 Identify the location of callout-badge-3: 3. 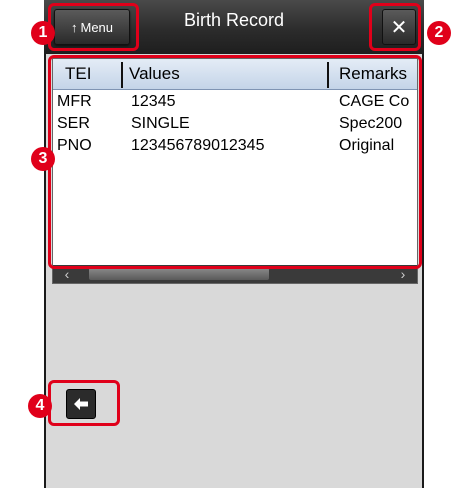
(43, 159).